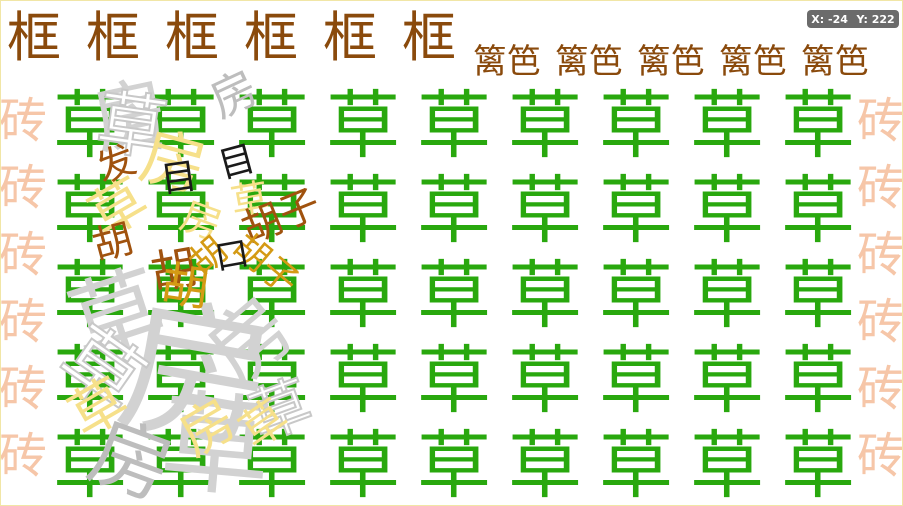  Describe the element at coordinates (853, 19) in the screenshot. I see `coordinate-readout: X: -24 Y: 222` at that location.